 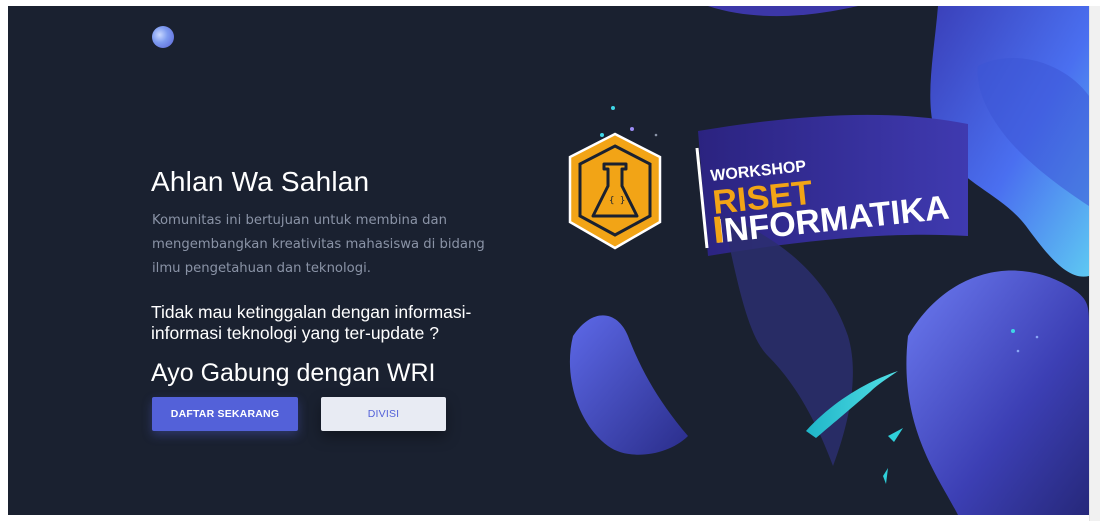 I want to click on site-logo-icon, so click(x=163, y=37).